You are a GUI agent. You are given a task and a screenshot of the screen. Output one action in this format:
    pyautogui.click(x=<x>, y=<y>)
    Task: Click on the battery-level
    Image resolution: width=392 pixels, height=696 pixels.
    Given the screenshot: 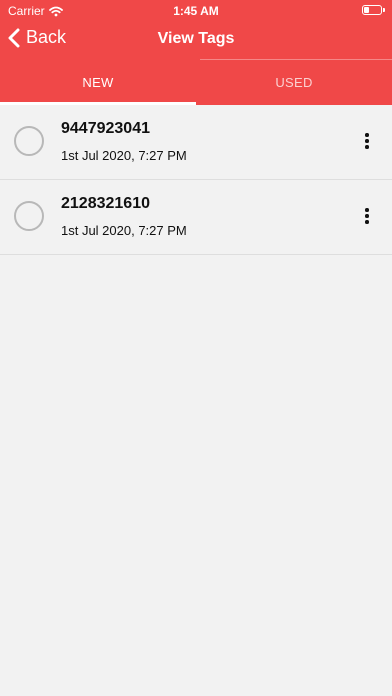 What is the action you would take?
    pyautogui.click(x=366, y=10)
    